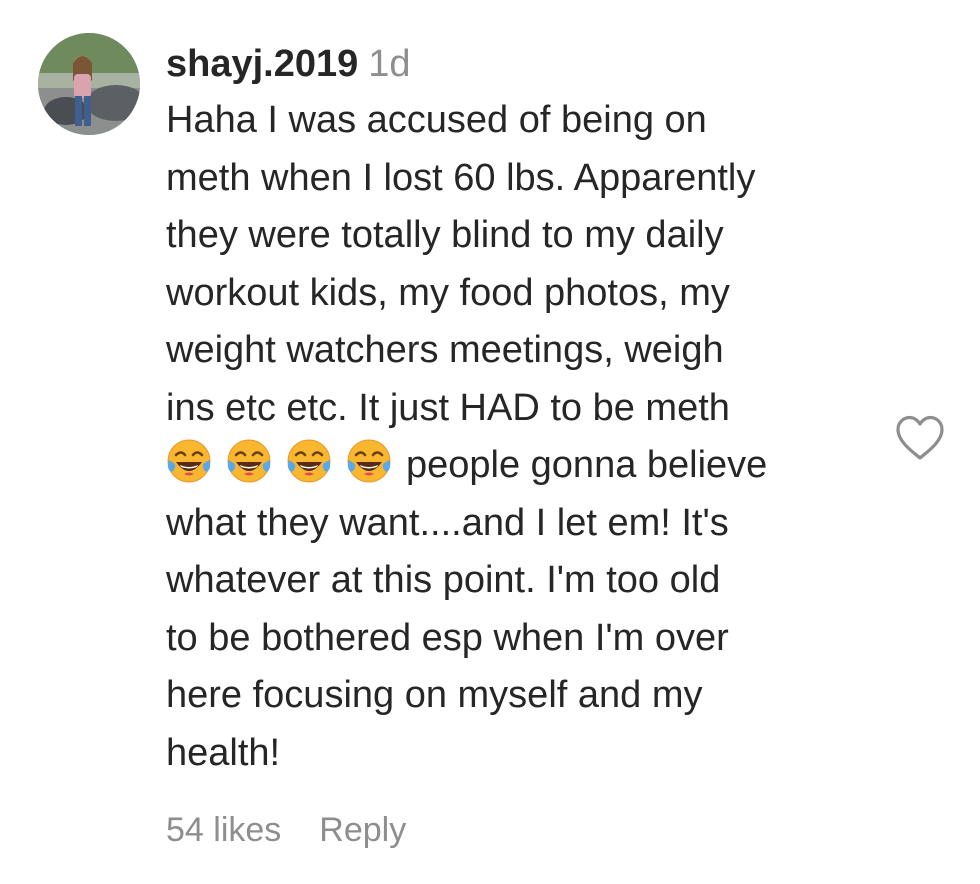 Image resolution: width=980 pixels, height=884 pixels. I want to click on comment-text-line: ins etc etc. It just HAD to be meth, so click(448, 407).